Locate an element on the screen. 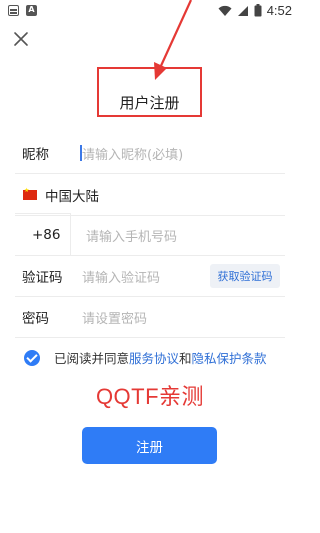 The image size is (320, 533). phone-row: +86 请输入手机号码 is located at coordinates (150, 235).